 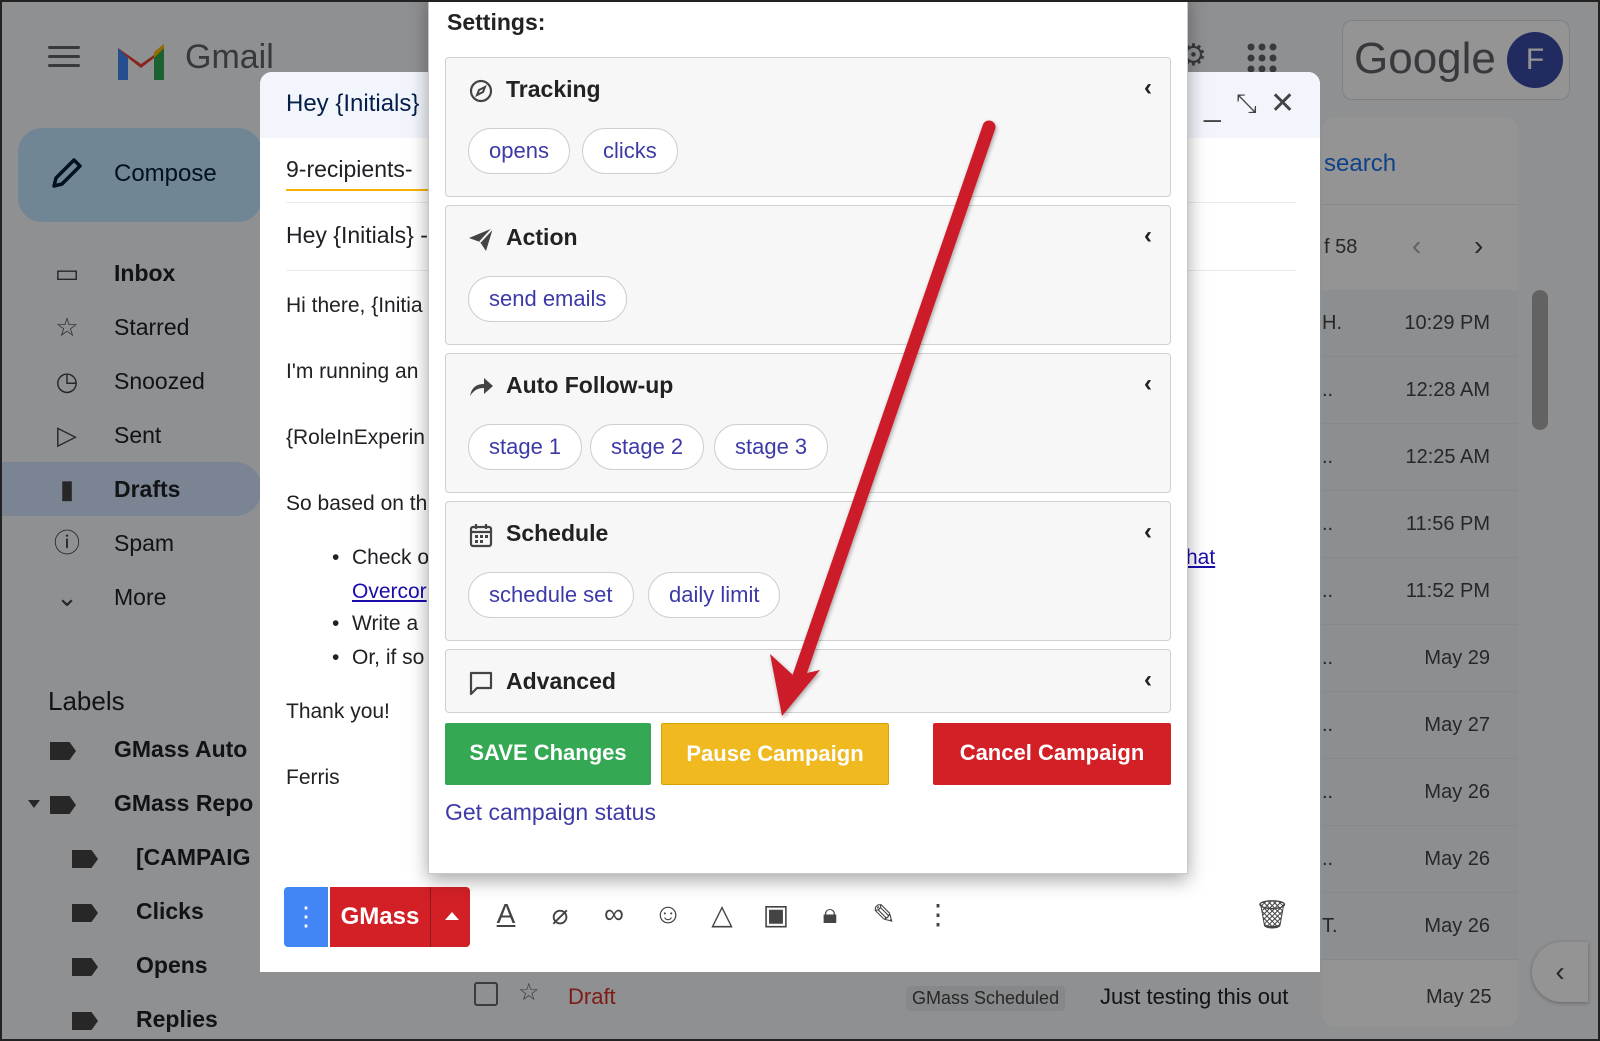 What do you see at coordinates (357, 503) in the screenshot?
I see `body-paragraph: So based on th` at bounding box center [357, 503].